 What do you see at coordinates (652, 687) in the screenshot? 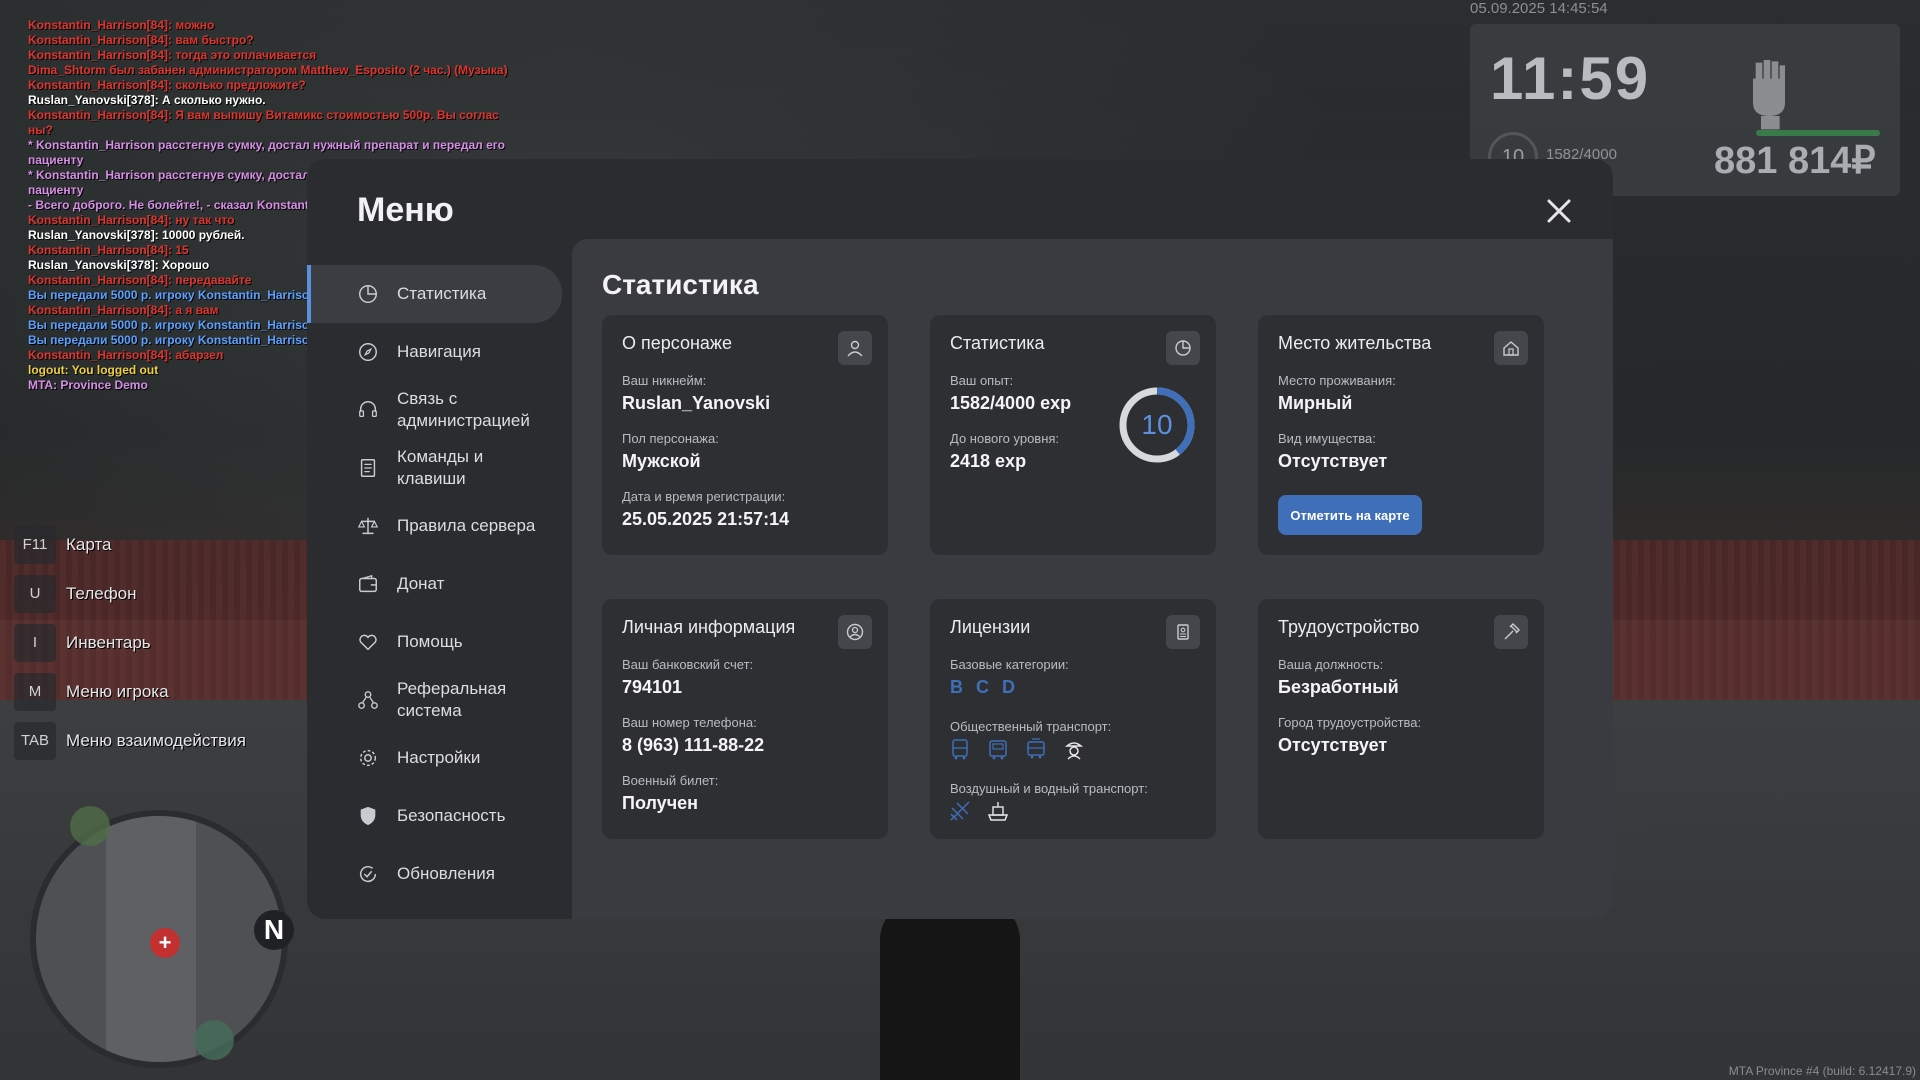
I see `bank-account-value: 794101` at bounding box center [652, 687].